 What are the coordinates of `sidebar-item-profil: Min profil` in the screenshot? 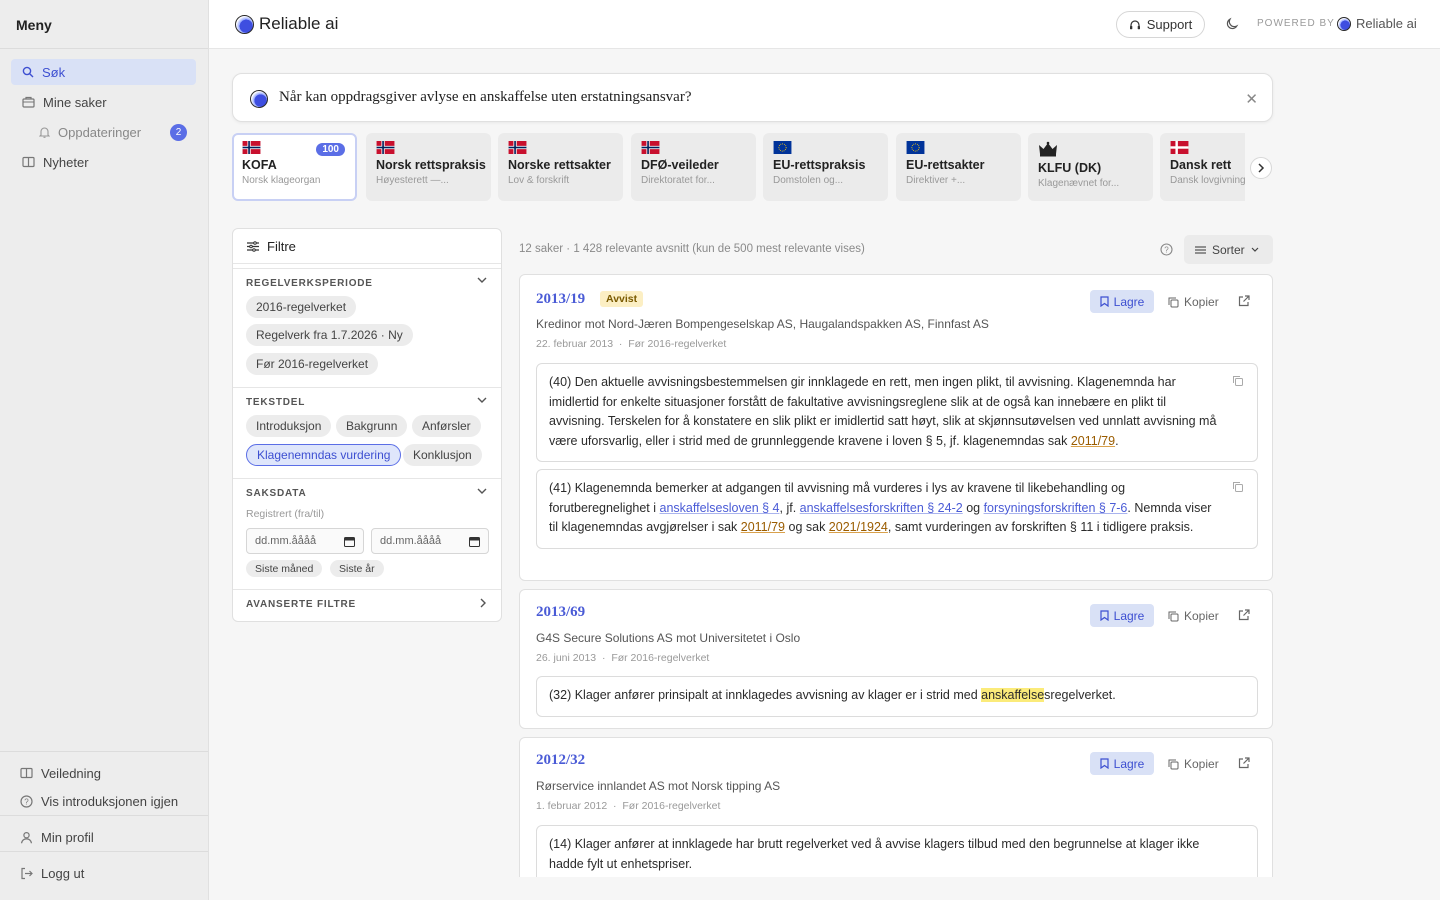 It's located at (57, 837).